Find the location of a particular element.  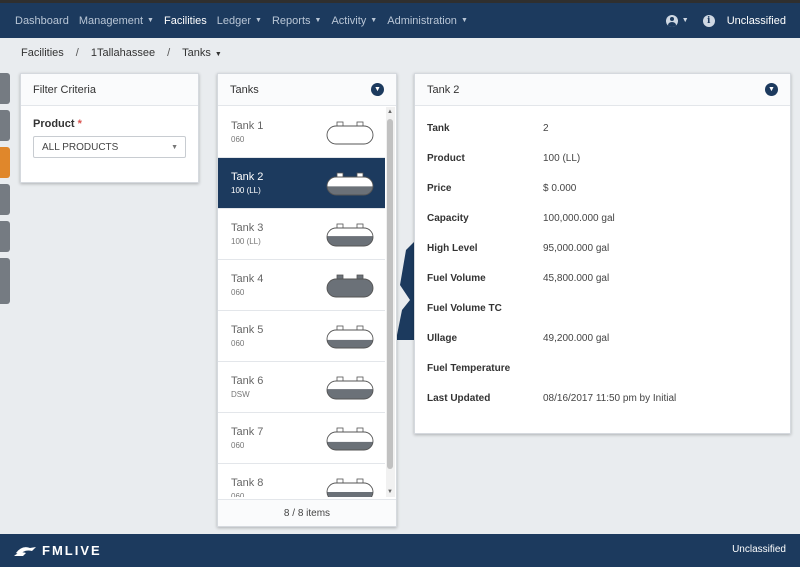

filter-panel-header: Filter Criteria is located at coordinates (109, 90).